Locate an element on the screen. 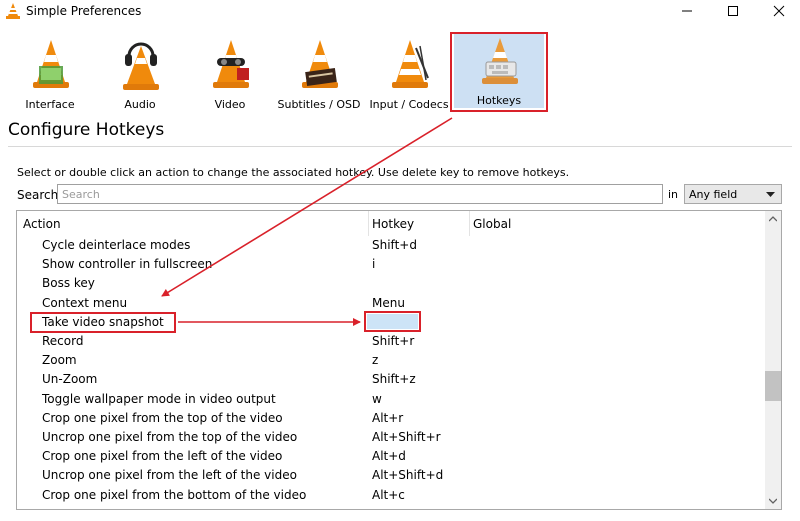 This screenshot has height=521, width=800. tab-video: Video is located at coordinates (230, 73).